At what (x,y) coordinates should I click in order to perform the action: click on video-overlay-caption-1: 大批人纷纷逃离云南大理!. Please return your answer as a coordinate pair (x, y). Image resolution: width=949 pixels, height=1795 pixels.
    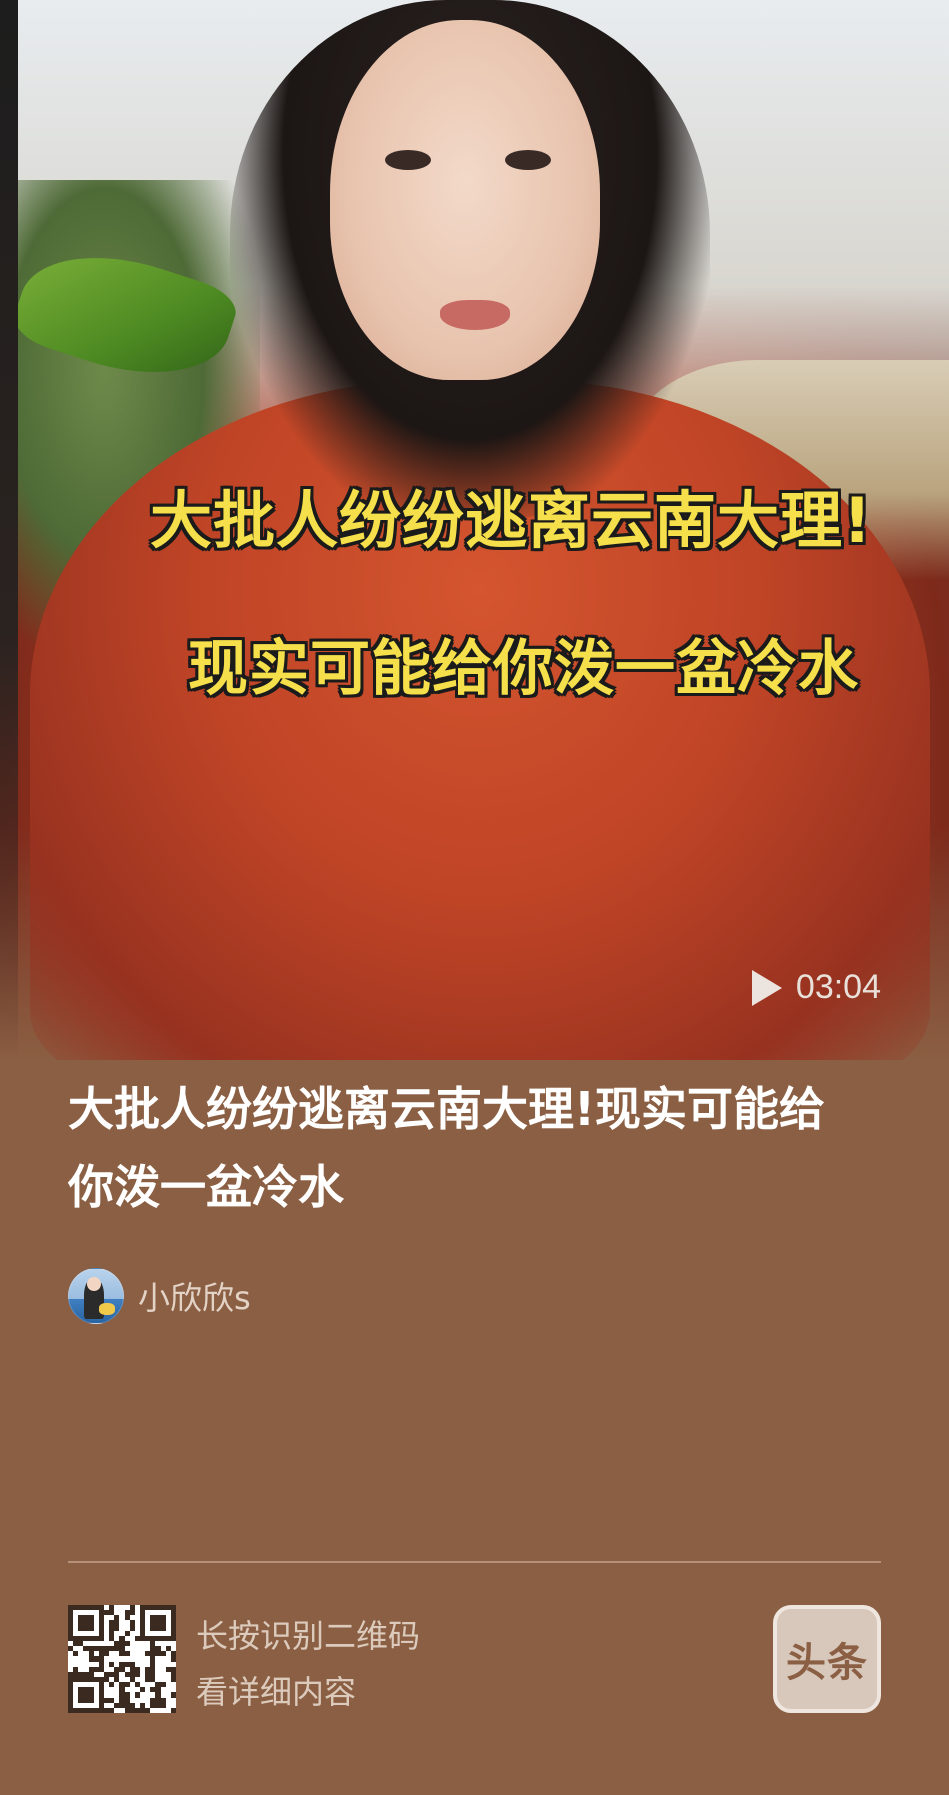
    Looking at the image, I should click on (511, 520).